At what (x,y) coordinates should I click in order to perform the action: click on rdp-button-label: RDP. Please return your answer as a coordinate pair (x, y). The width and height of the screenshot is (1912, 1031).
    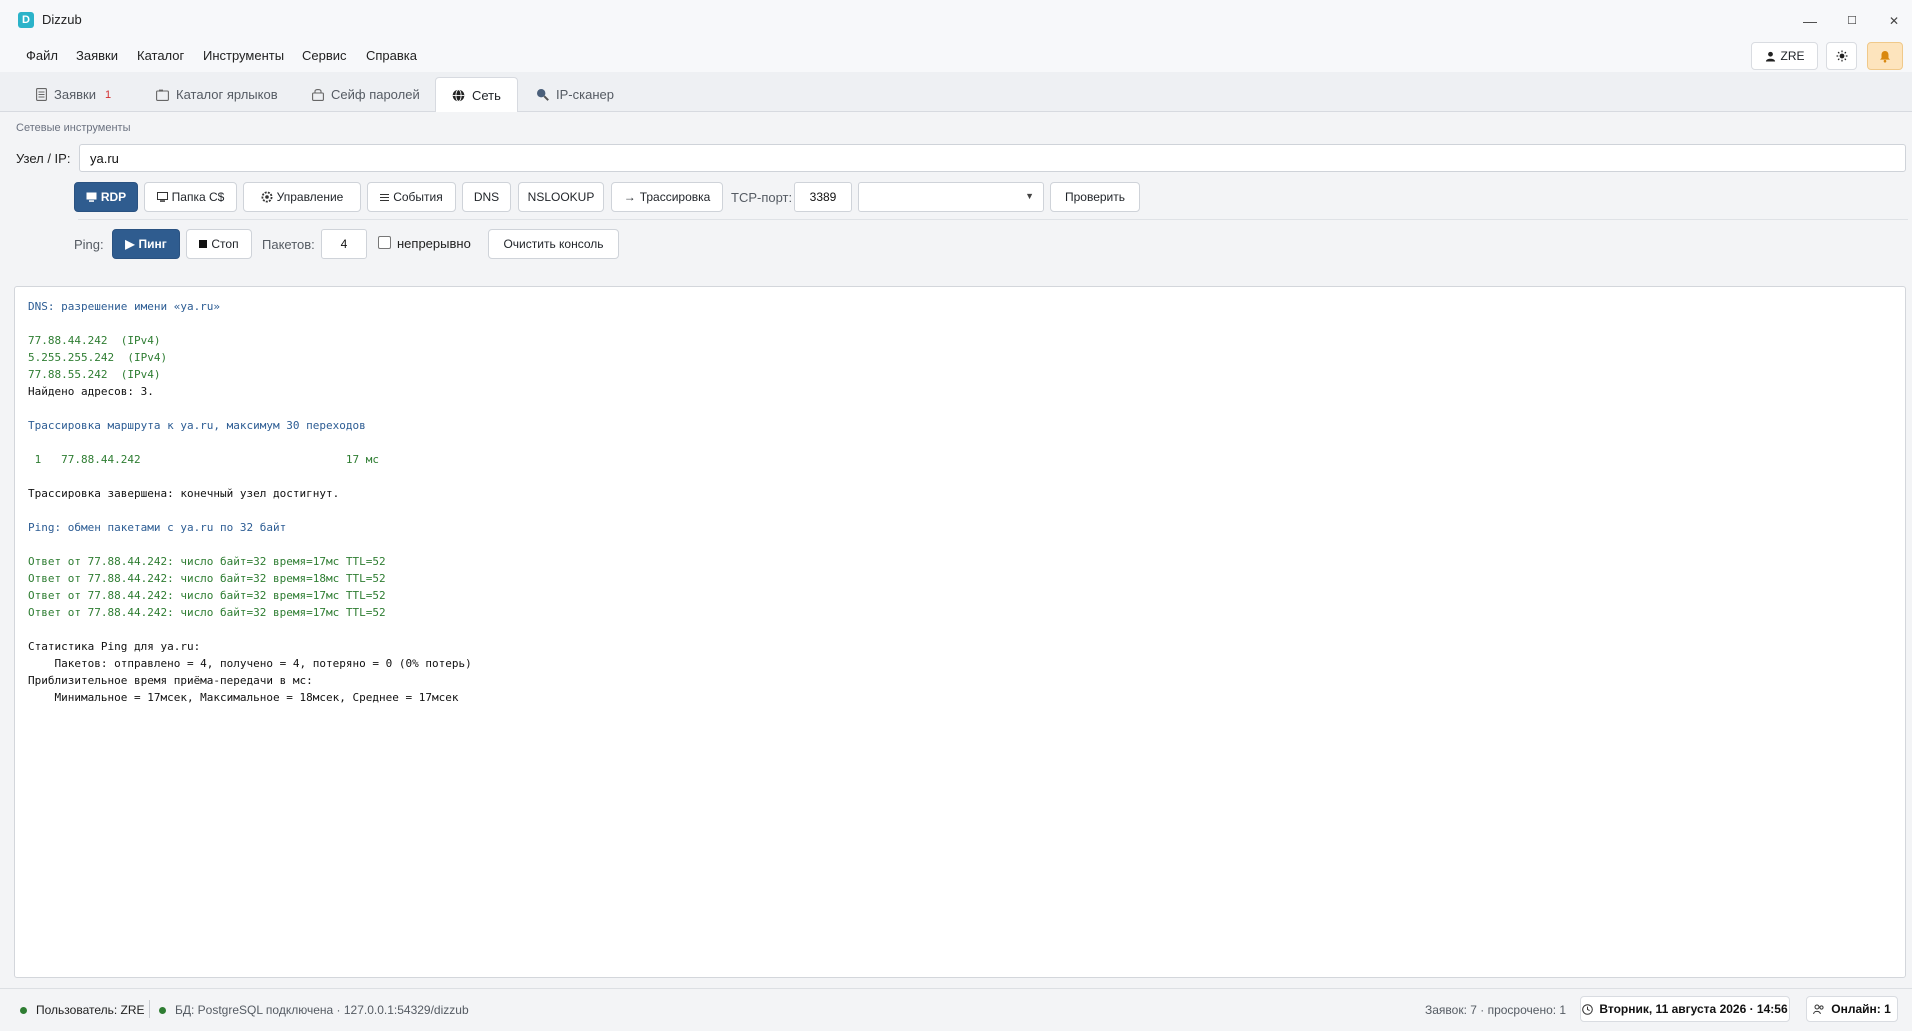
    Looking at the image, I should click on (113, 197).